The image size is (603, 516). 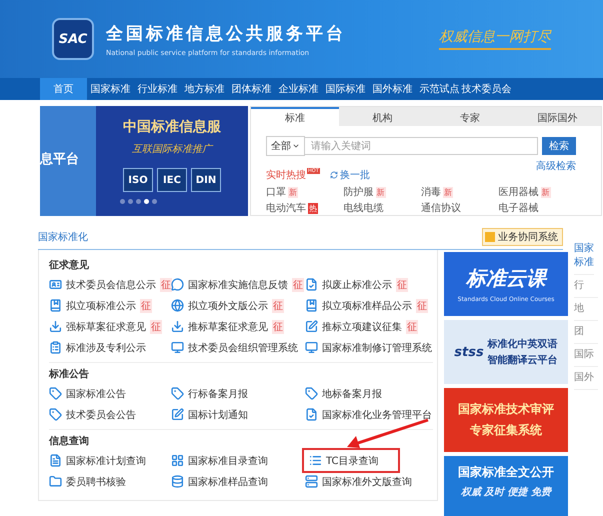 What do you see at coordinates (204, 89) in the screenshot?
I see `nav-item: 地方标准` at bounding box center [204, 89].